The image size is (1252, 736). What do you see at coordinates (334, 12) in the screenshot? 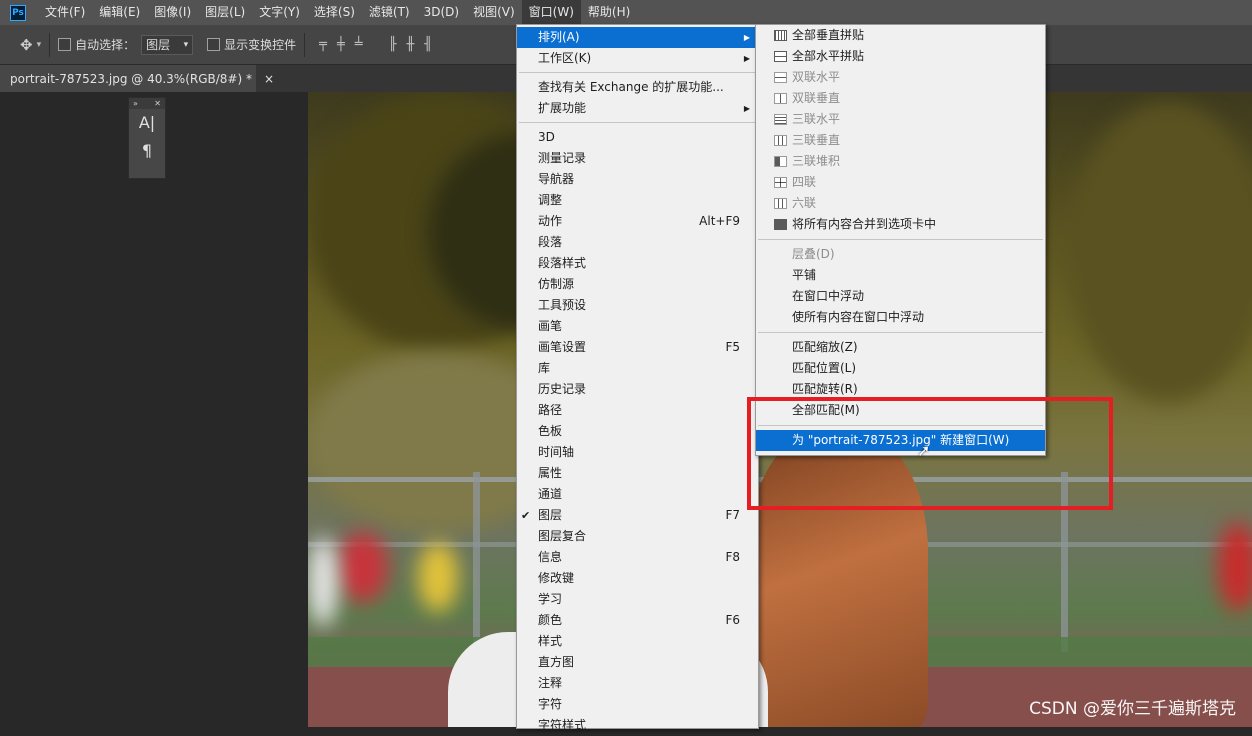
I see `menu-6: 选择(S)` at bounding box center [334, 12].